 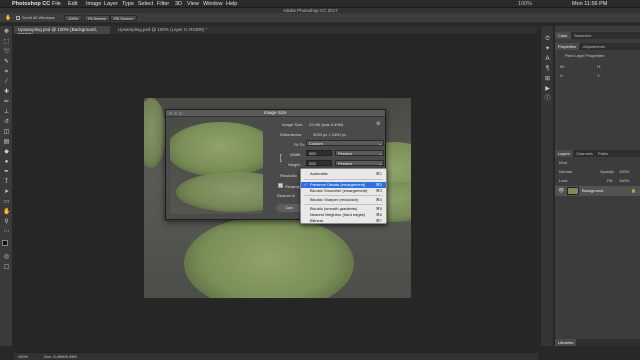 I want to click on width-prop-label: W:, so click(x=562, y=66).